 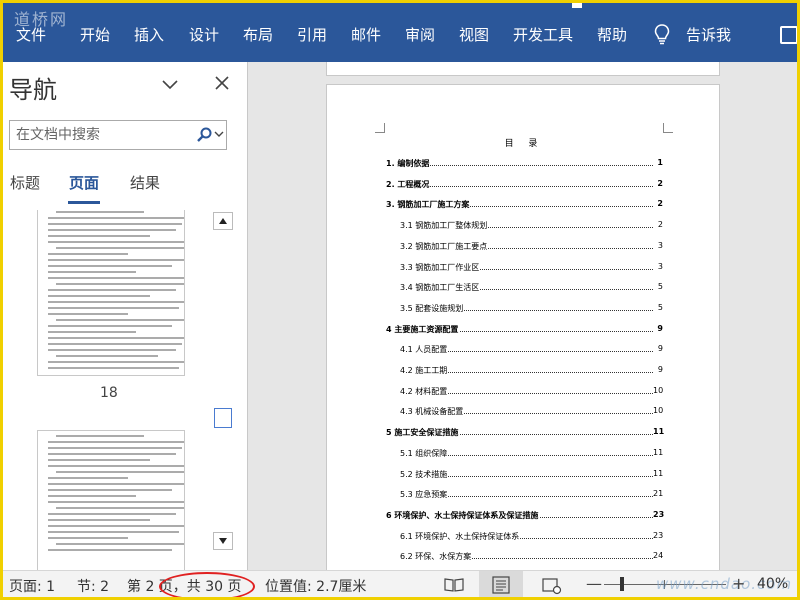 What do you see at coordinates (772, 584) in the screenshot?
I see `zoom-level: 40%` at bounding box center [772, 584].